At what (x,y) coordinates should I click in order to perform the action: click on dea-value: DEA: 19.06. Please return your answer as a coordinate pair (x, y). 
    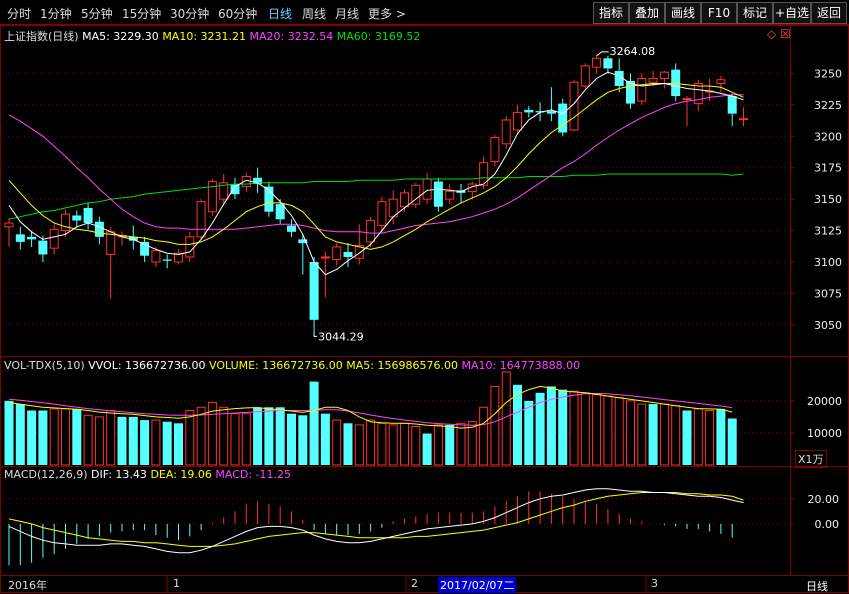
    Looking at the image, I should click on (181, 474).